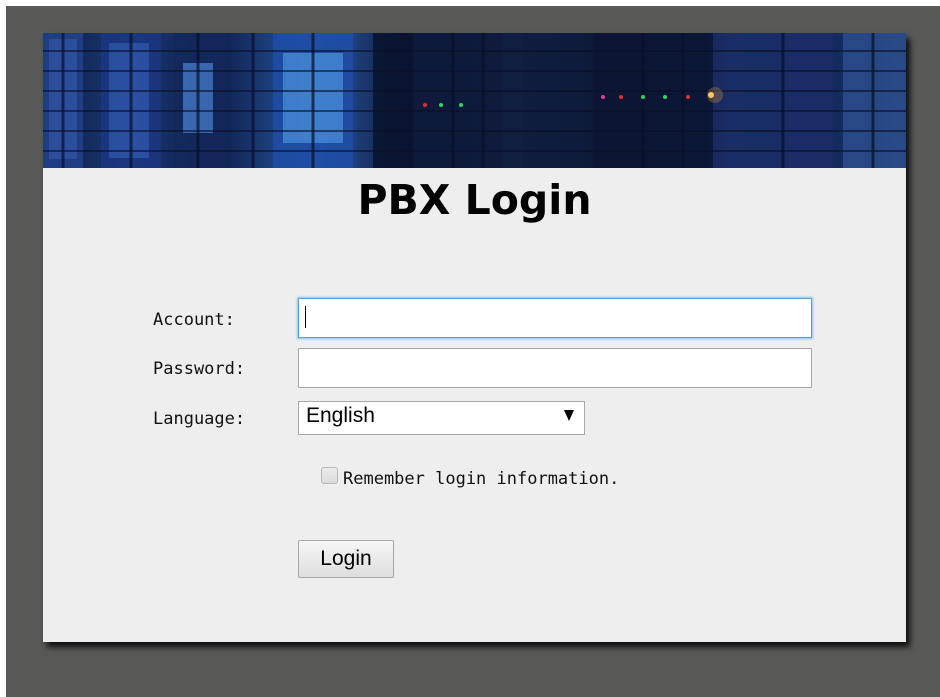  What do you see at coordinates (329, 475) in the screenshot?
I see `remember-checkbox` at bounding box center [329, 475].